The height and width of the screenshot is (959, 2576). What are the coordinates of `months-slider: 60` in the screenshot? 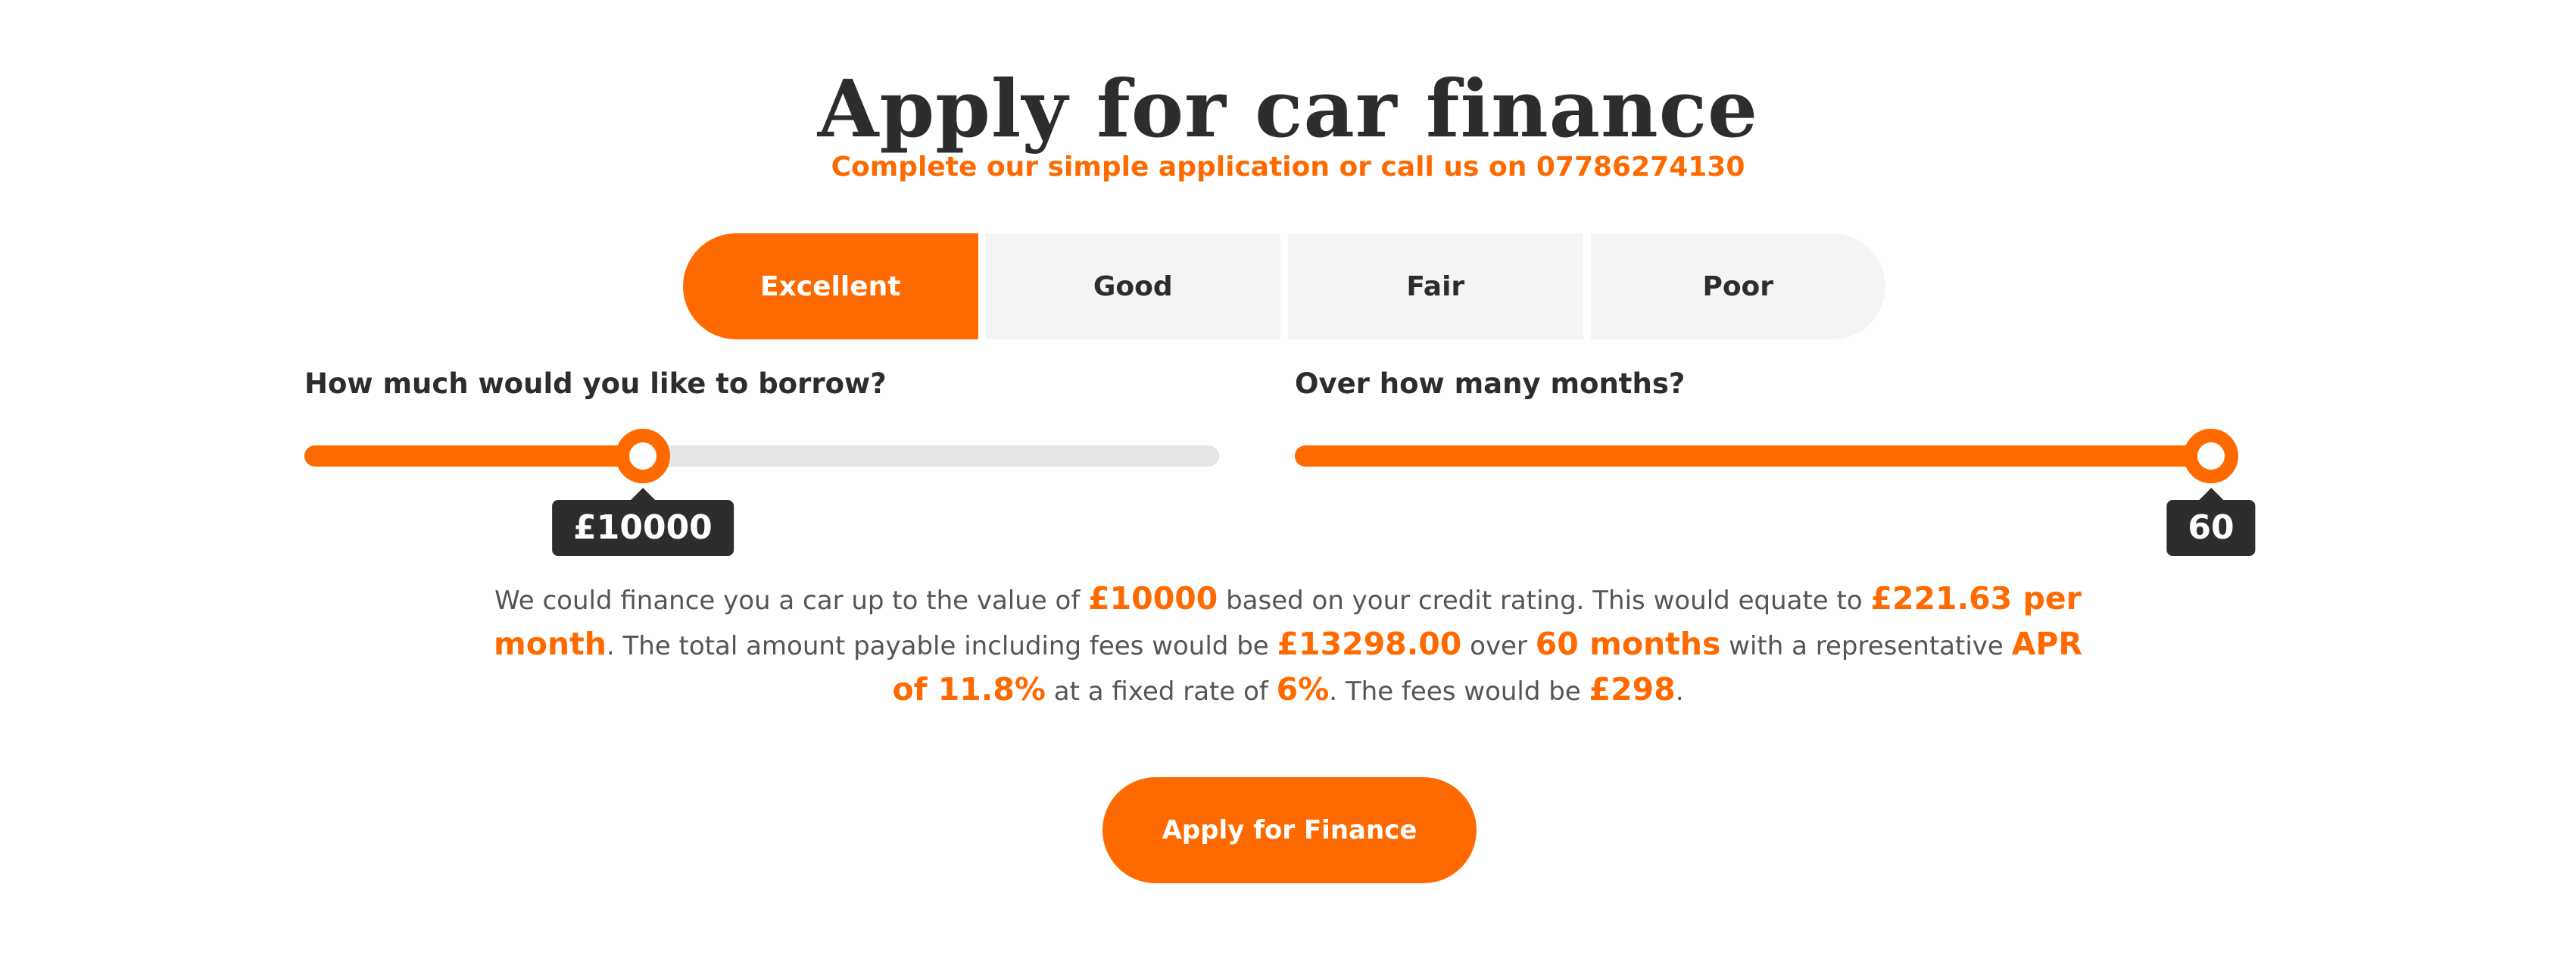 It's located at (1775, 492).